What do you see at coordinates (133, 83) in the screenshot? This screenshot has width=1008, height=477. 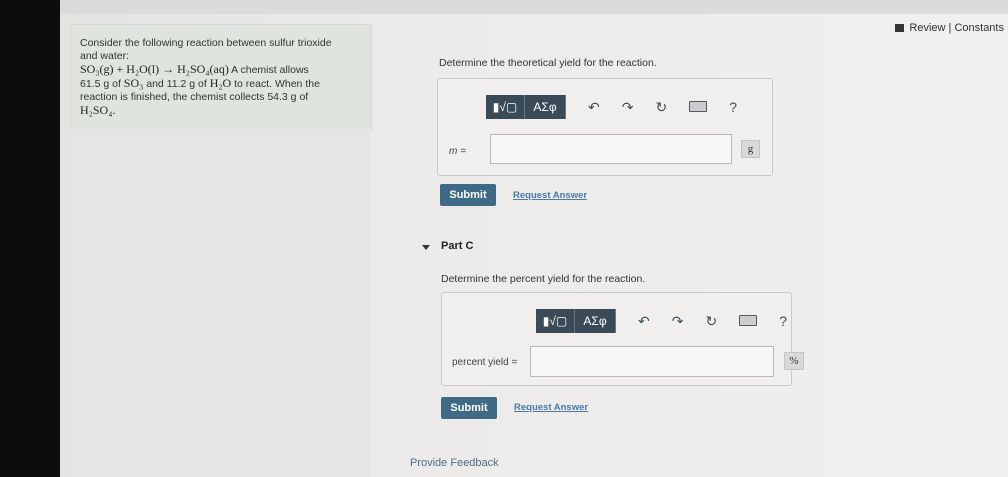 I see `so3-formula: SO₃` at bounding box center [133, 83].